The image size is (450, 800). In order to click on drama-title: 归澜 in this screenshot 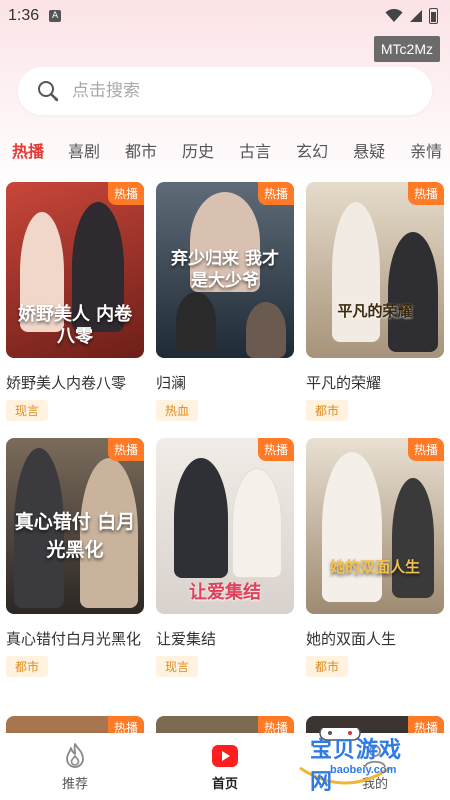, I will do `click(171, 383)`.